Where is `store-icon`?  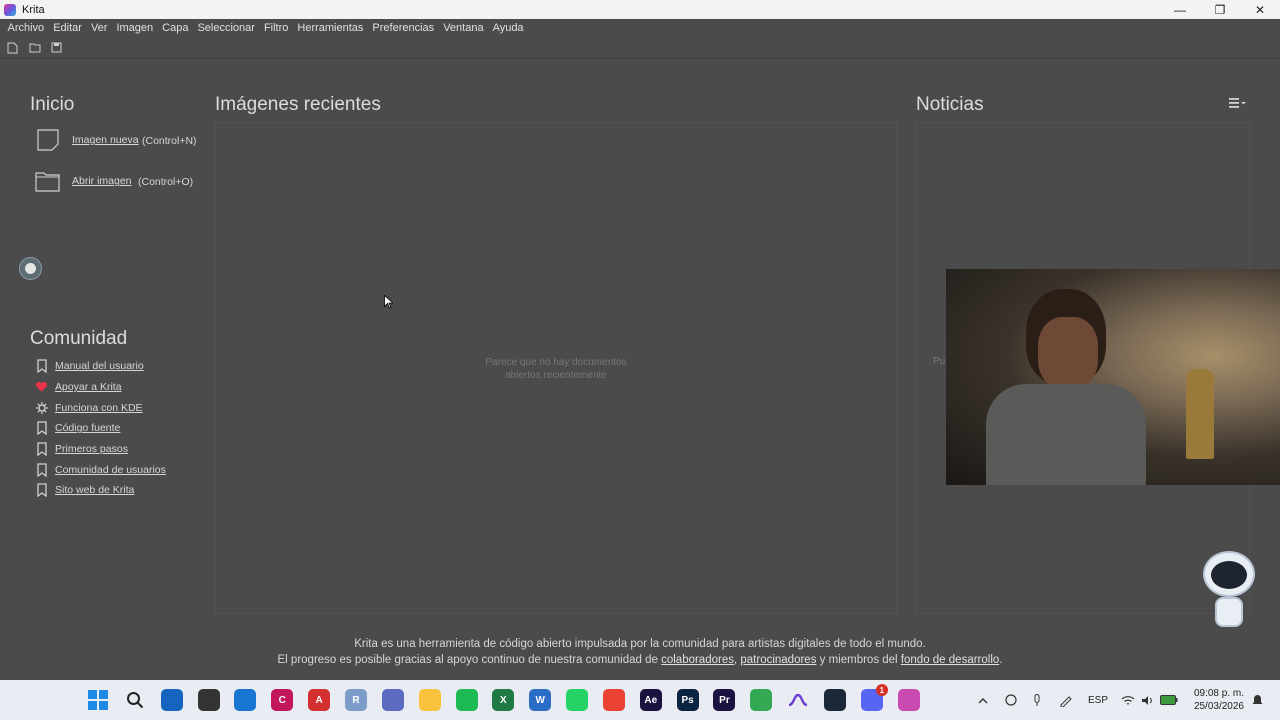
store-icon is located at coordinates (171, 700).